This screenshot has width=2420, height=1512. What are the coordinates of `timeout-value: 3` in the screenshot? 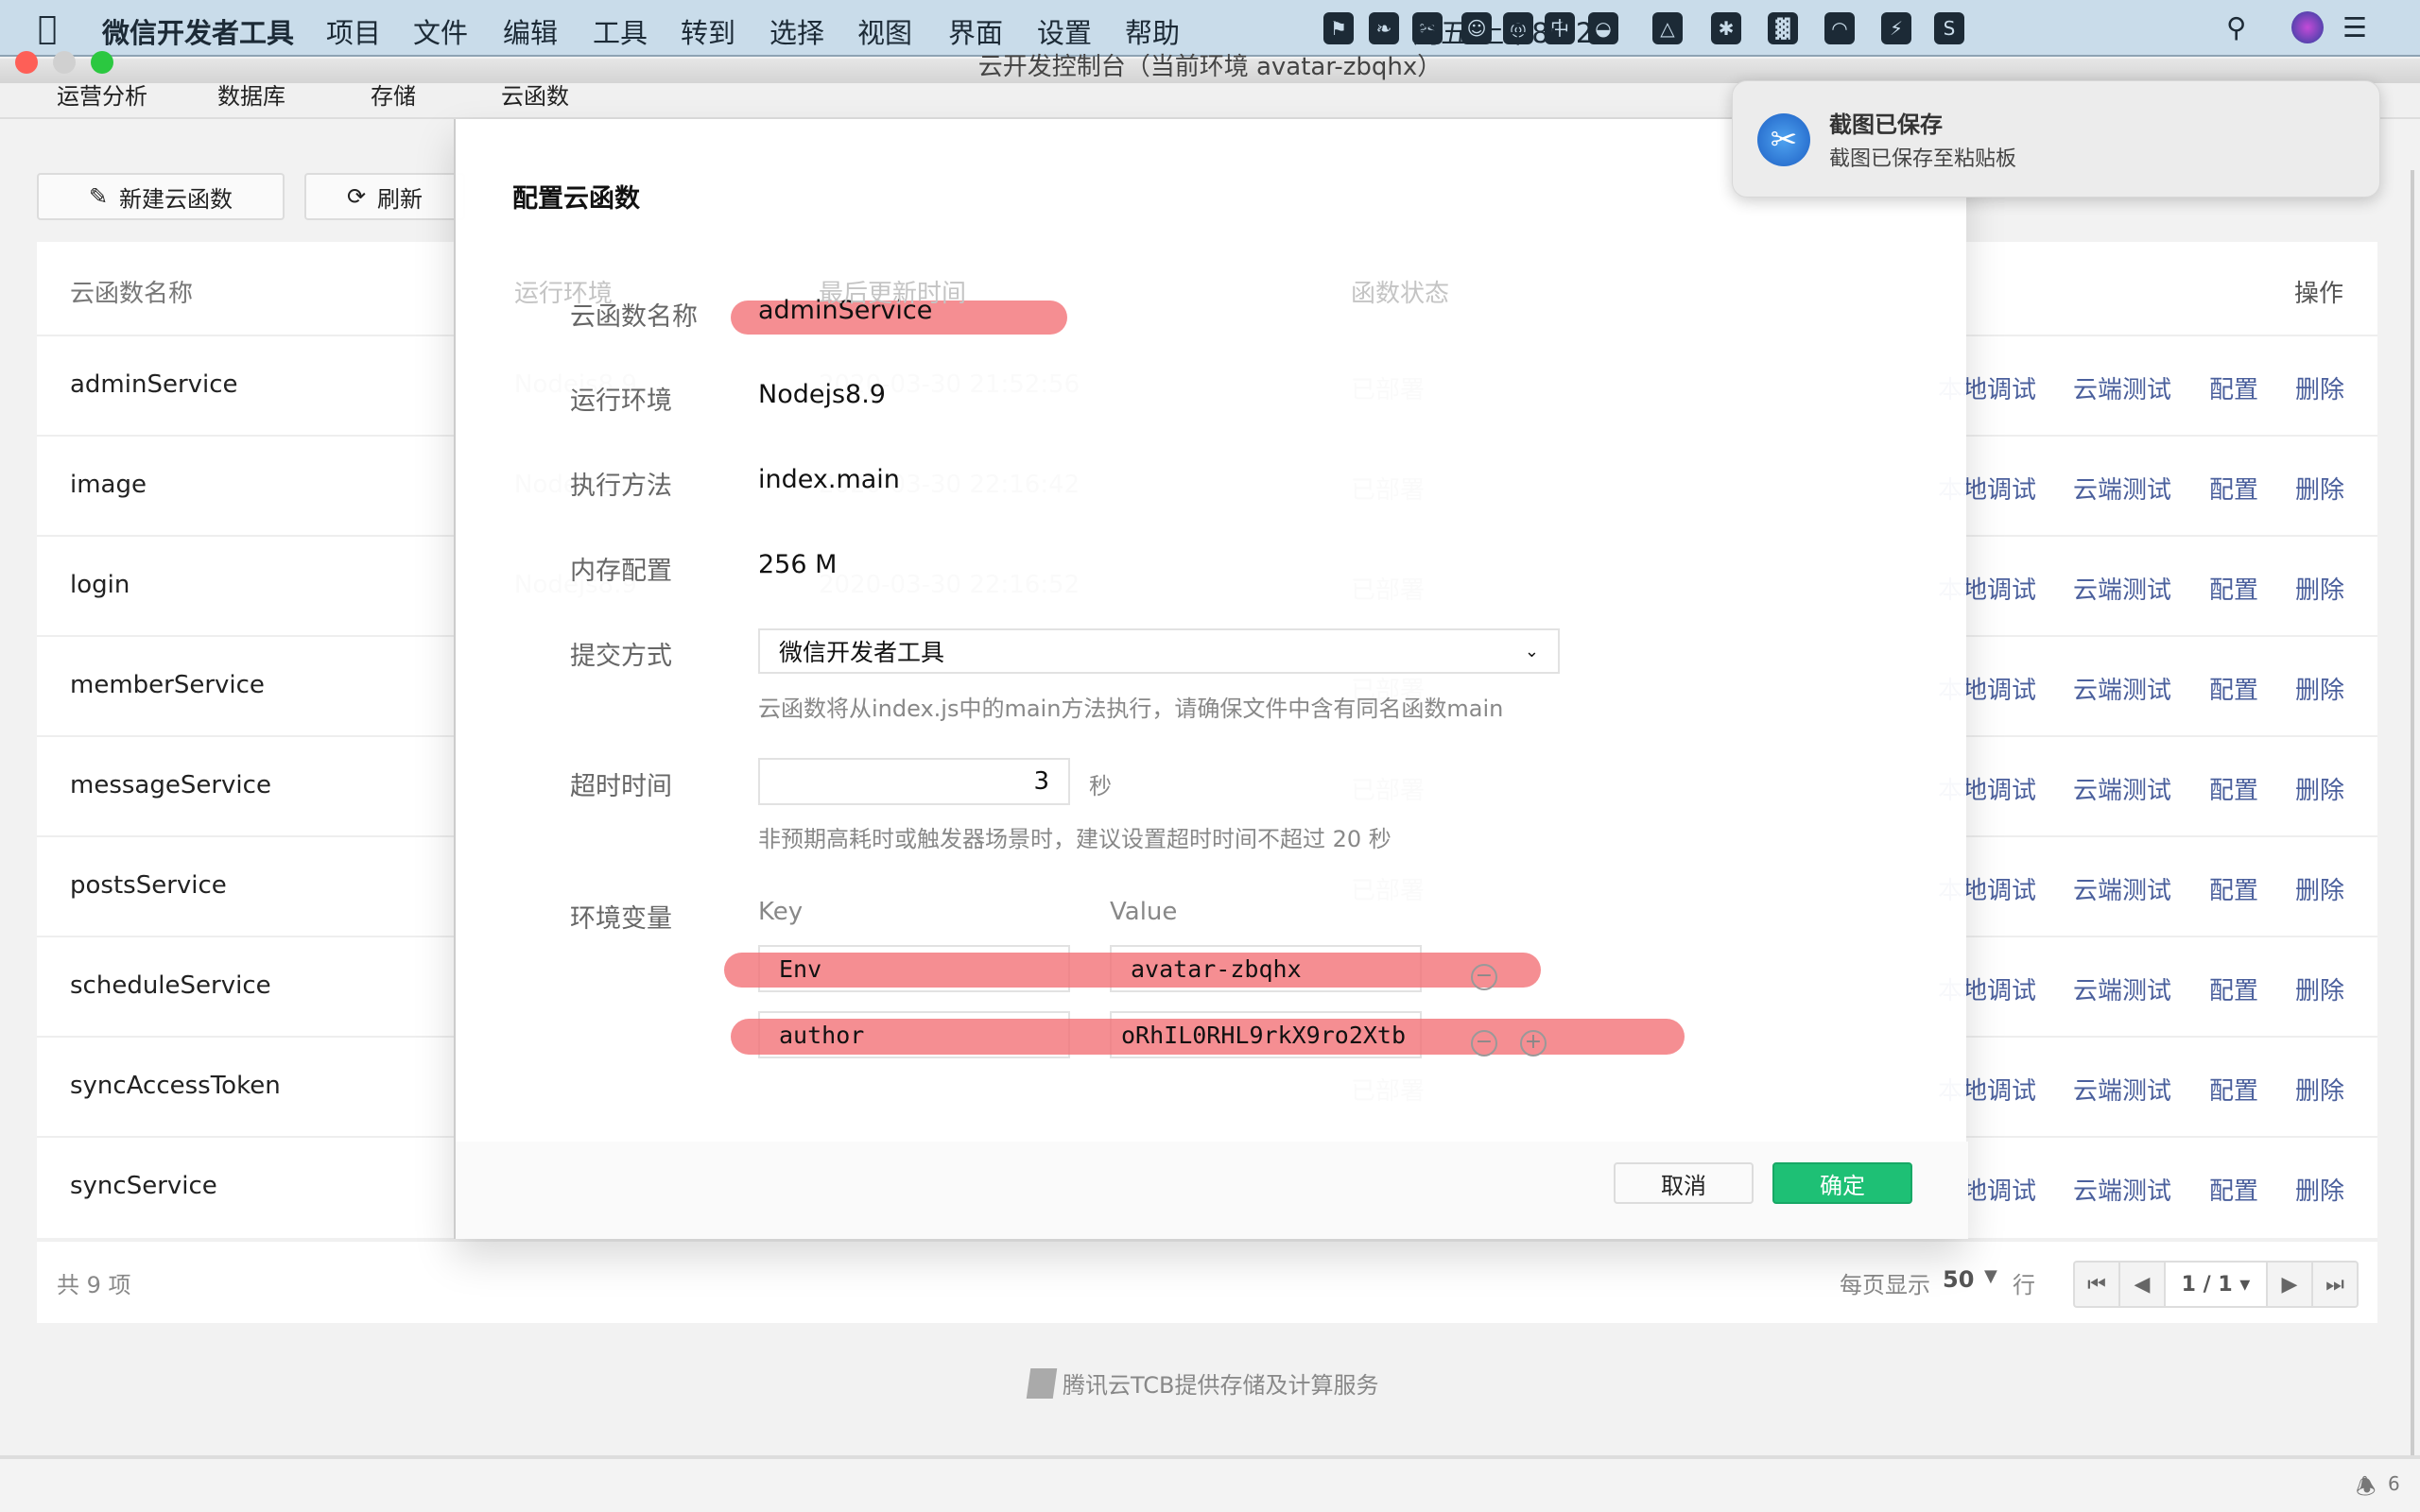 It's located at (1041, 781).